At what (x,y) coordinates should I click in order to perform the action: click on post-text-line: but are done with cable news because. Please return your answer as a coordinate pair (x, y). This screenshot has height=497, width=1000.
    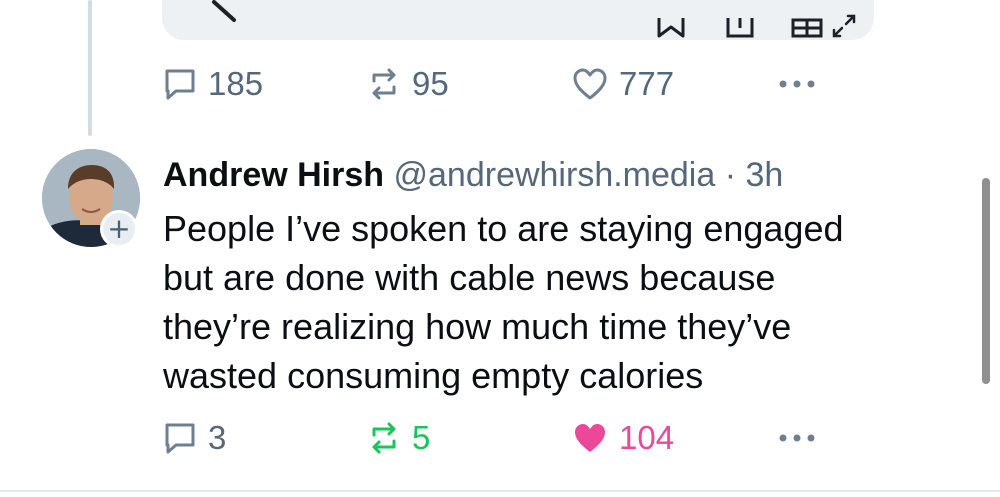
    Looking at the image, I should click on (469, 277).